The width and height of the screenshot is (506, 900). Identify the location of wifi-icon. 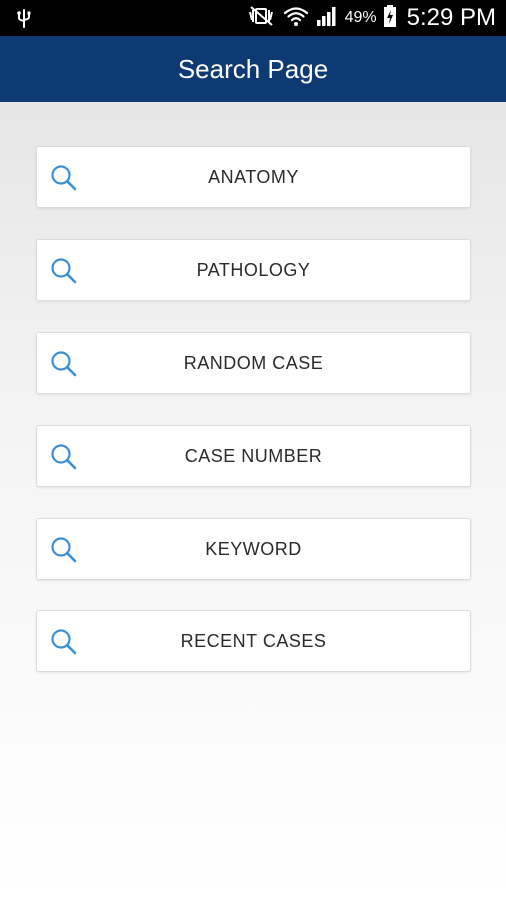
(296, 18).